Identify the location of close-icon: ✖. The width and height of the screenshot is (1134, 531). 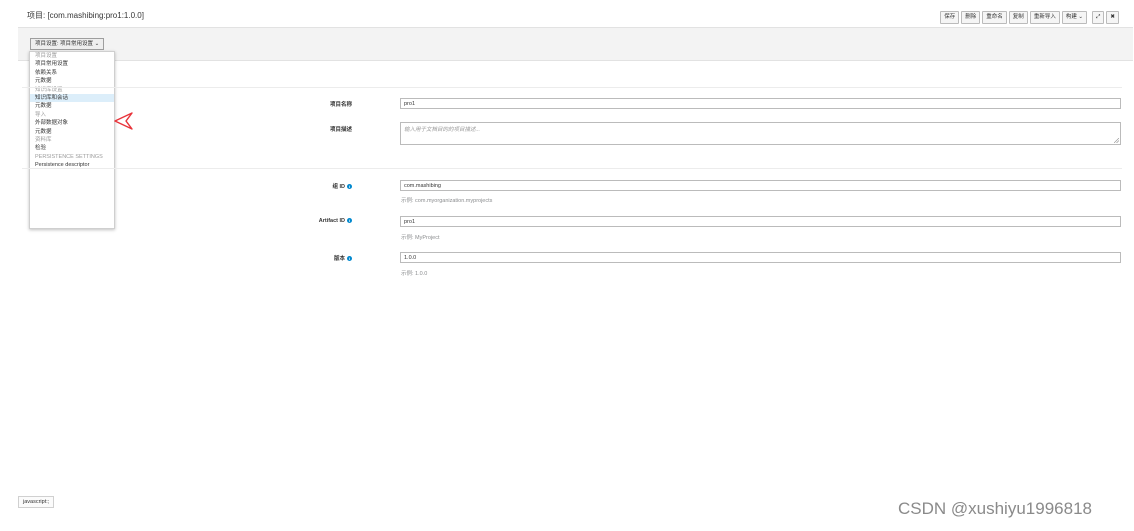
(1112, 17).